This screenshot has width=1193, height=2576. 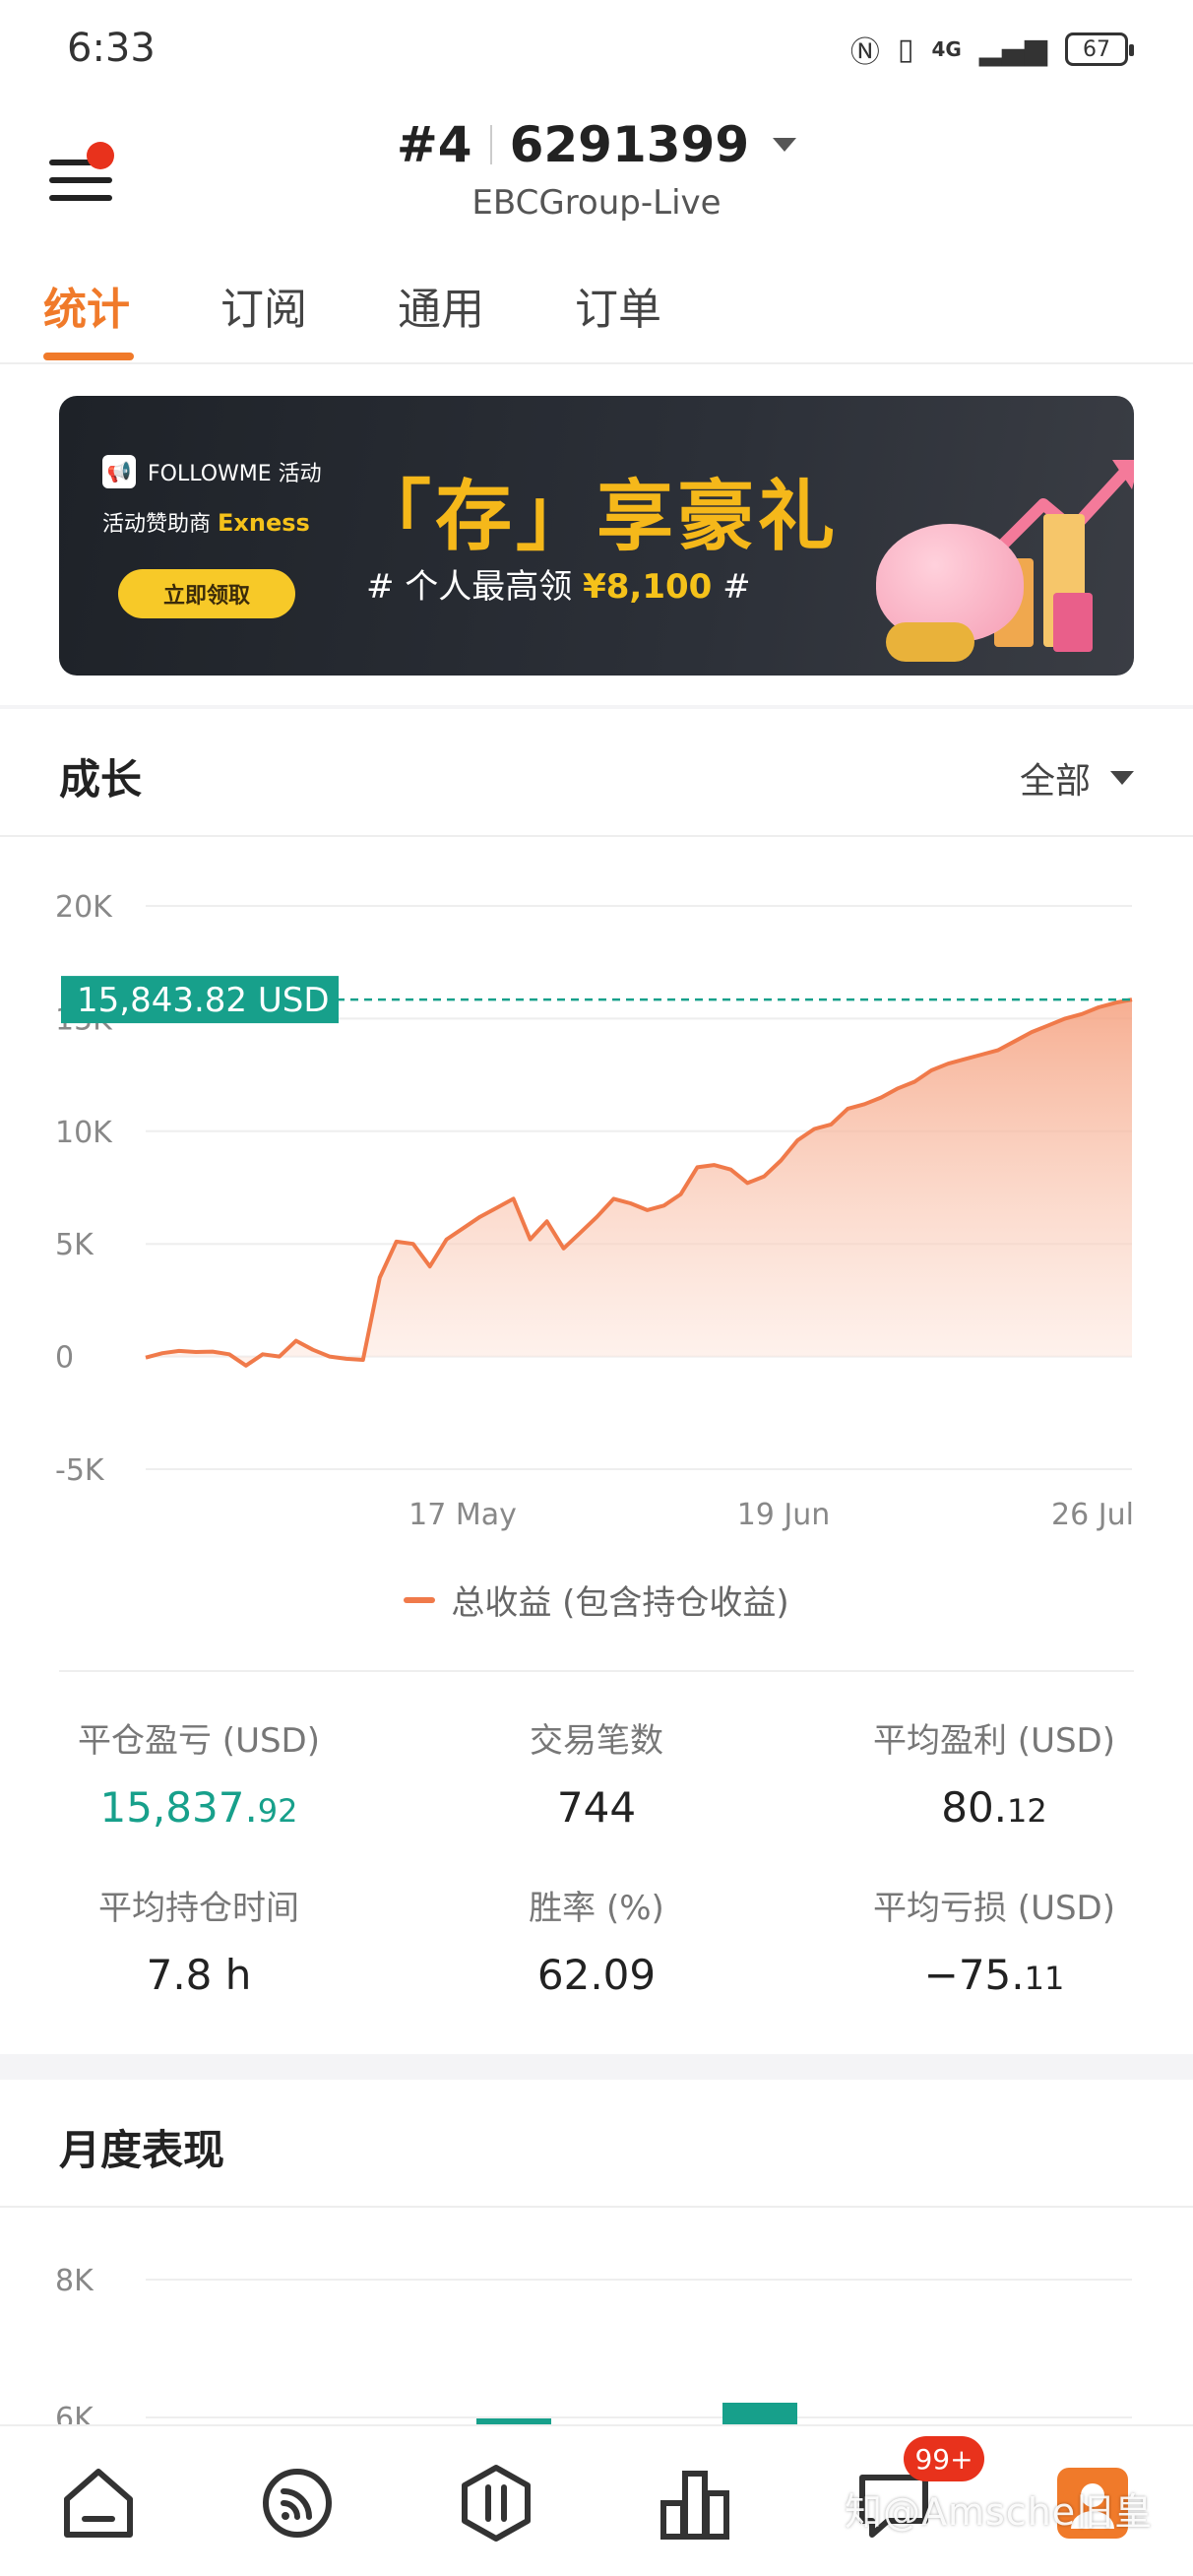 I want to click on section-divider, so click(x=596, y=2067).